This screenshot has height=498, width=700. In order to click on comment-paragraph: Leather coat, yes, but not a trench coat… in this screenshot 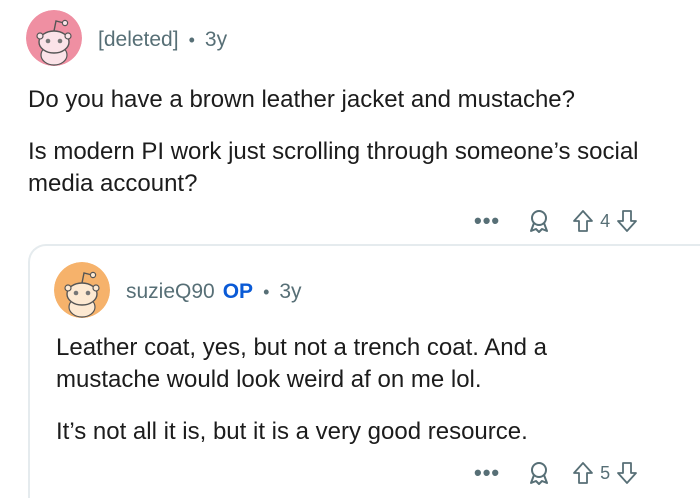, I will do `click(301, 363)`.